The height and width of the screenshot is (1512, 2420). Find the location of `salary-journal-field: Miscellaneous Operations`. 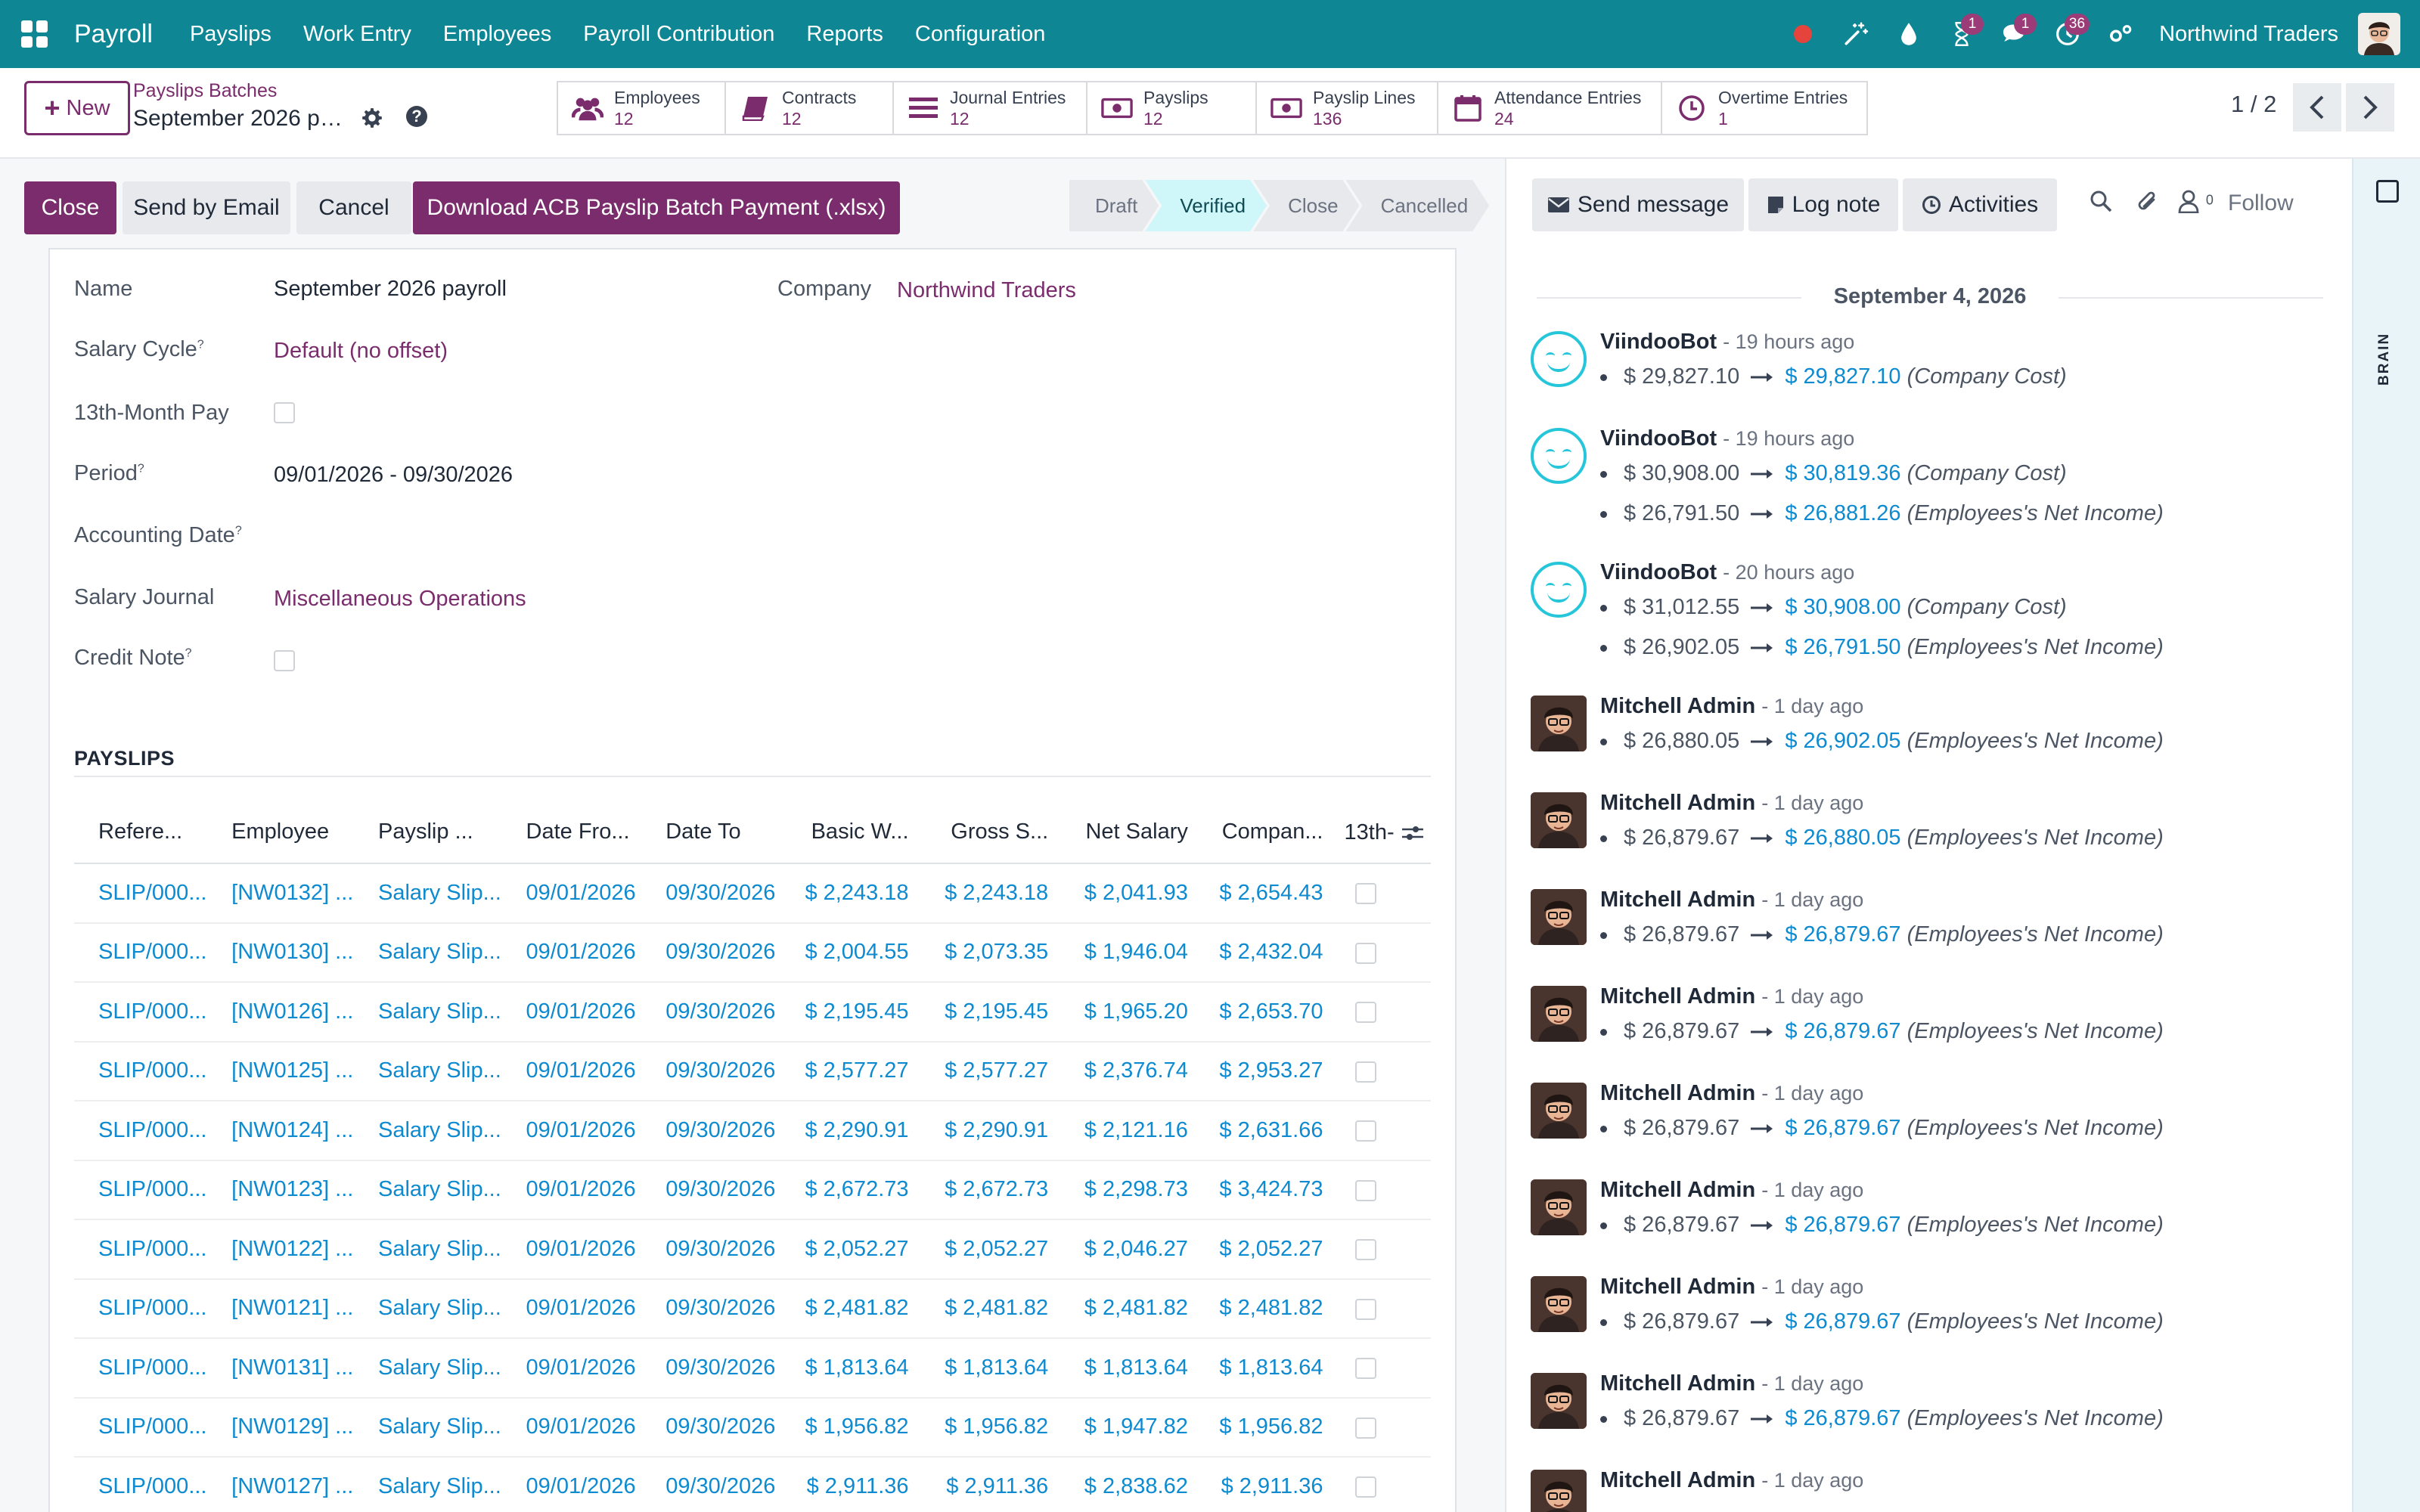

salary-journal-field: Miscellaneous Operations is located at coordinates (400, 599).